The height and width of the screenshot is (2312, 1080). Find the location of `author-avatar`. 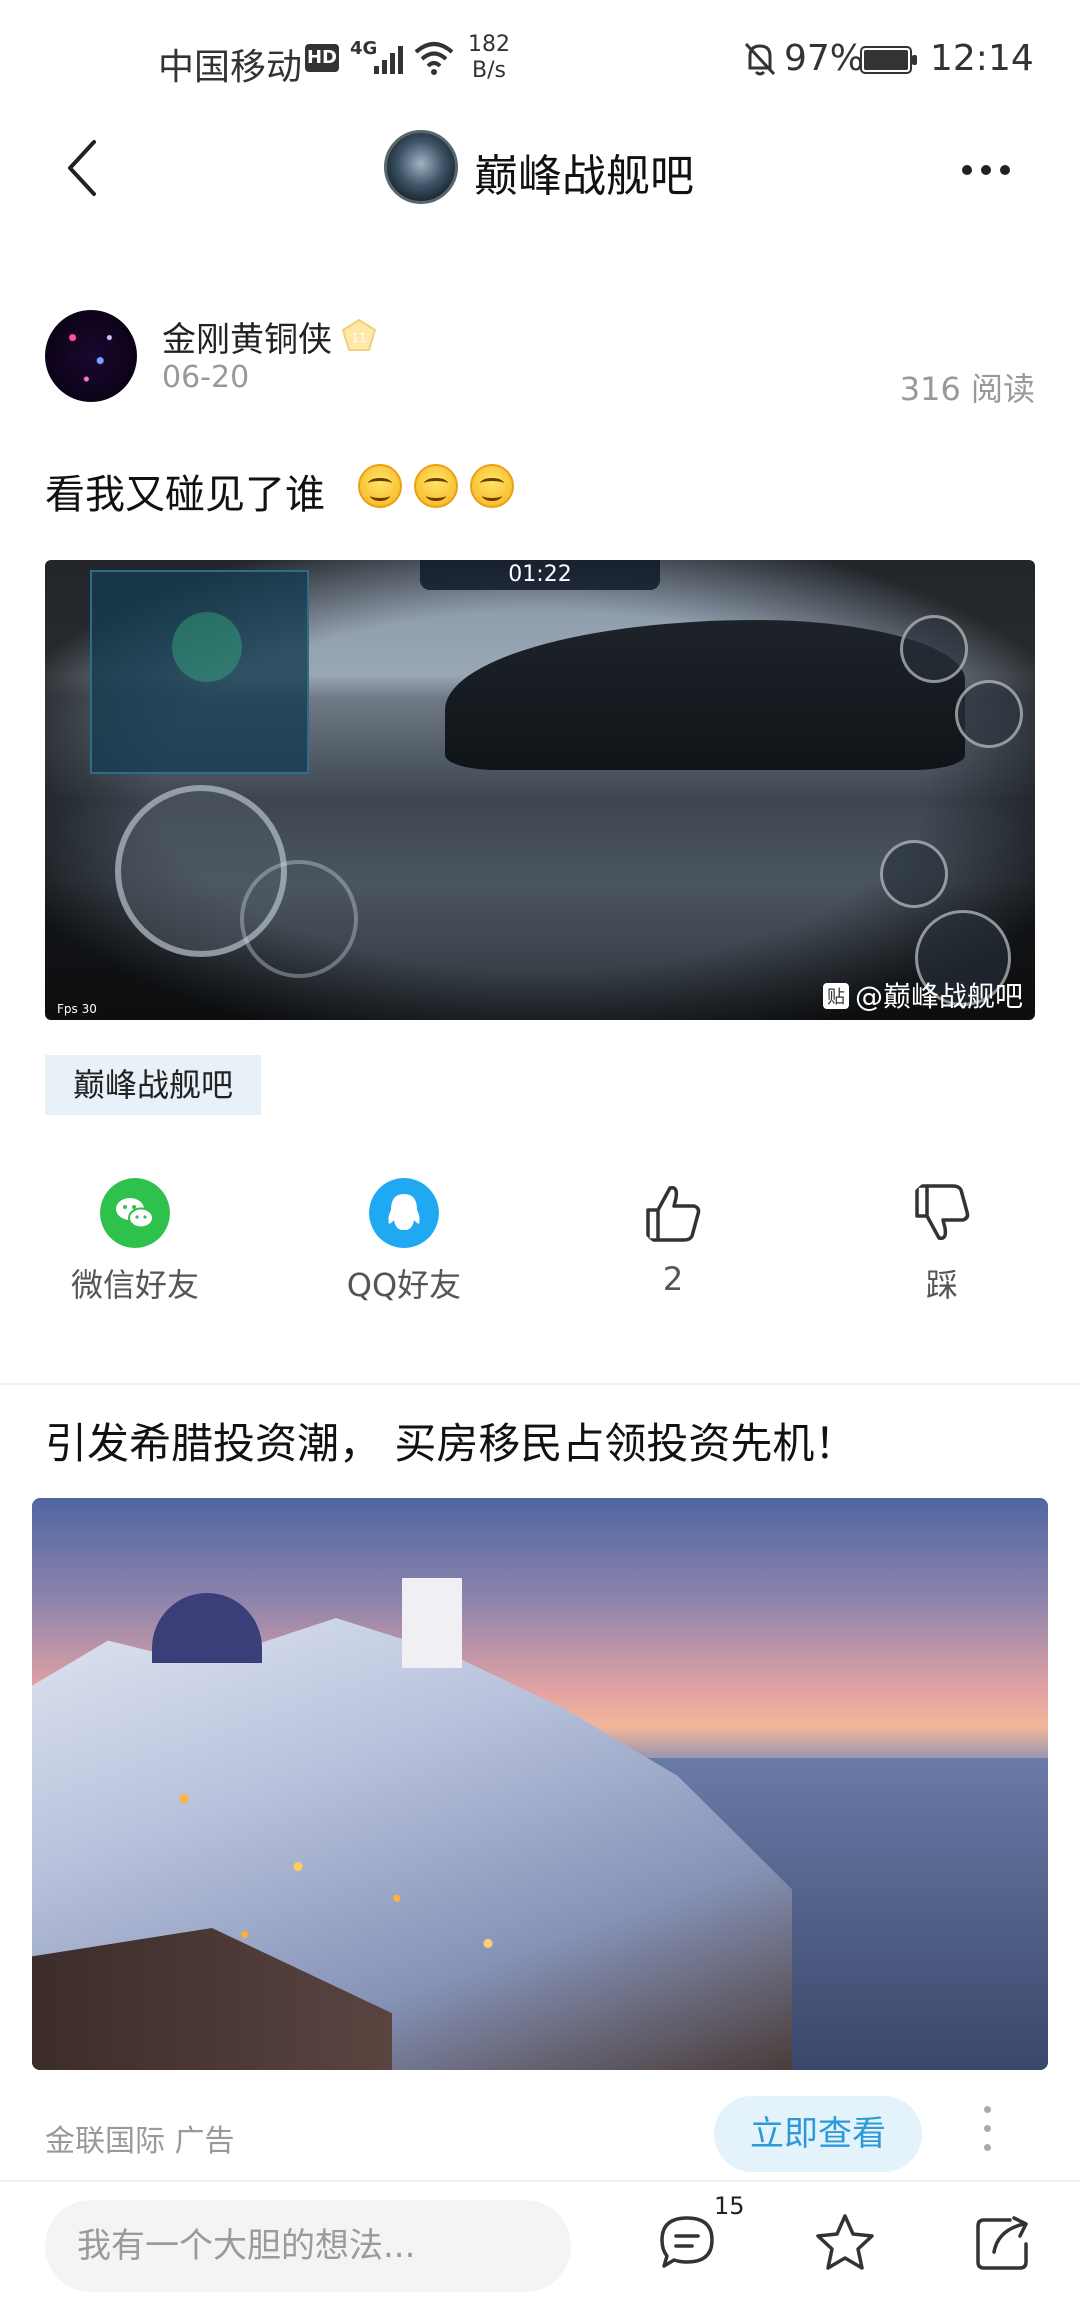

author-avatar is located at coordinates (91, 356).